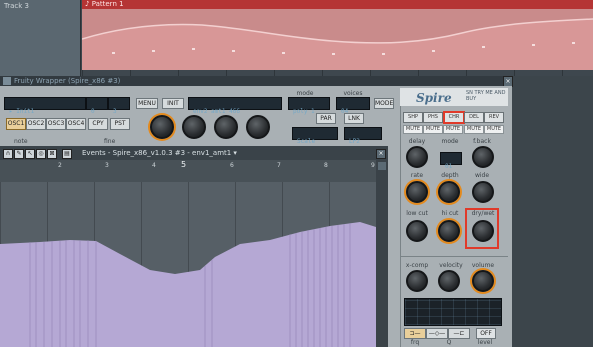  Describe the element at coordinates (494, 117) in the screenshot. I see `fx-tab-rev: REV` at that location.